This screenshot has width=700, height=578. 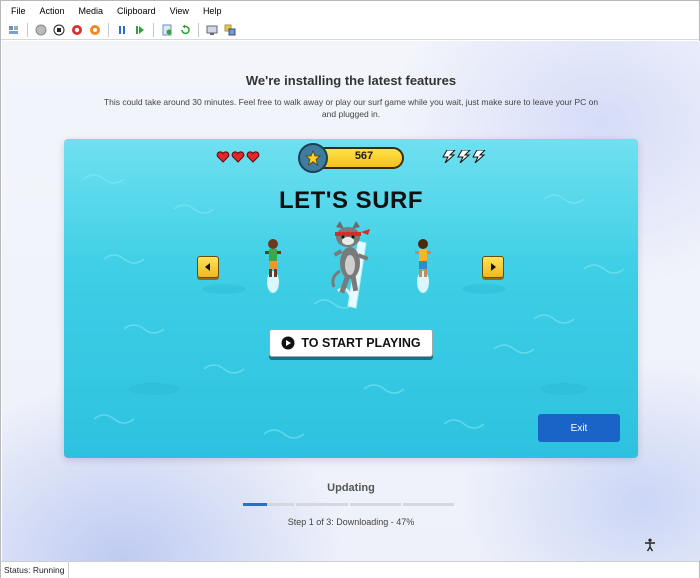 I want to click on status-bar: Status: Running, so click(x=350, y=569).